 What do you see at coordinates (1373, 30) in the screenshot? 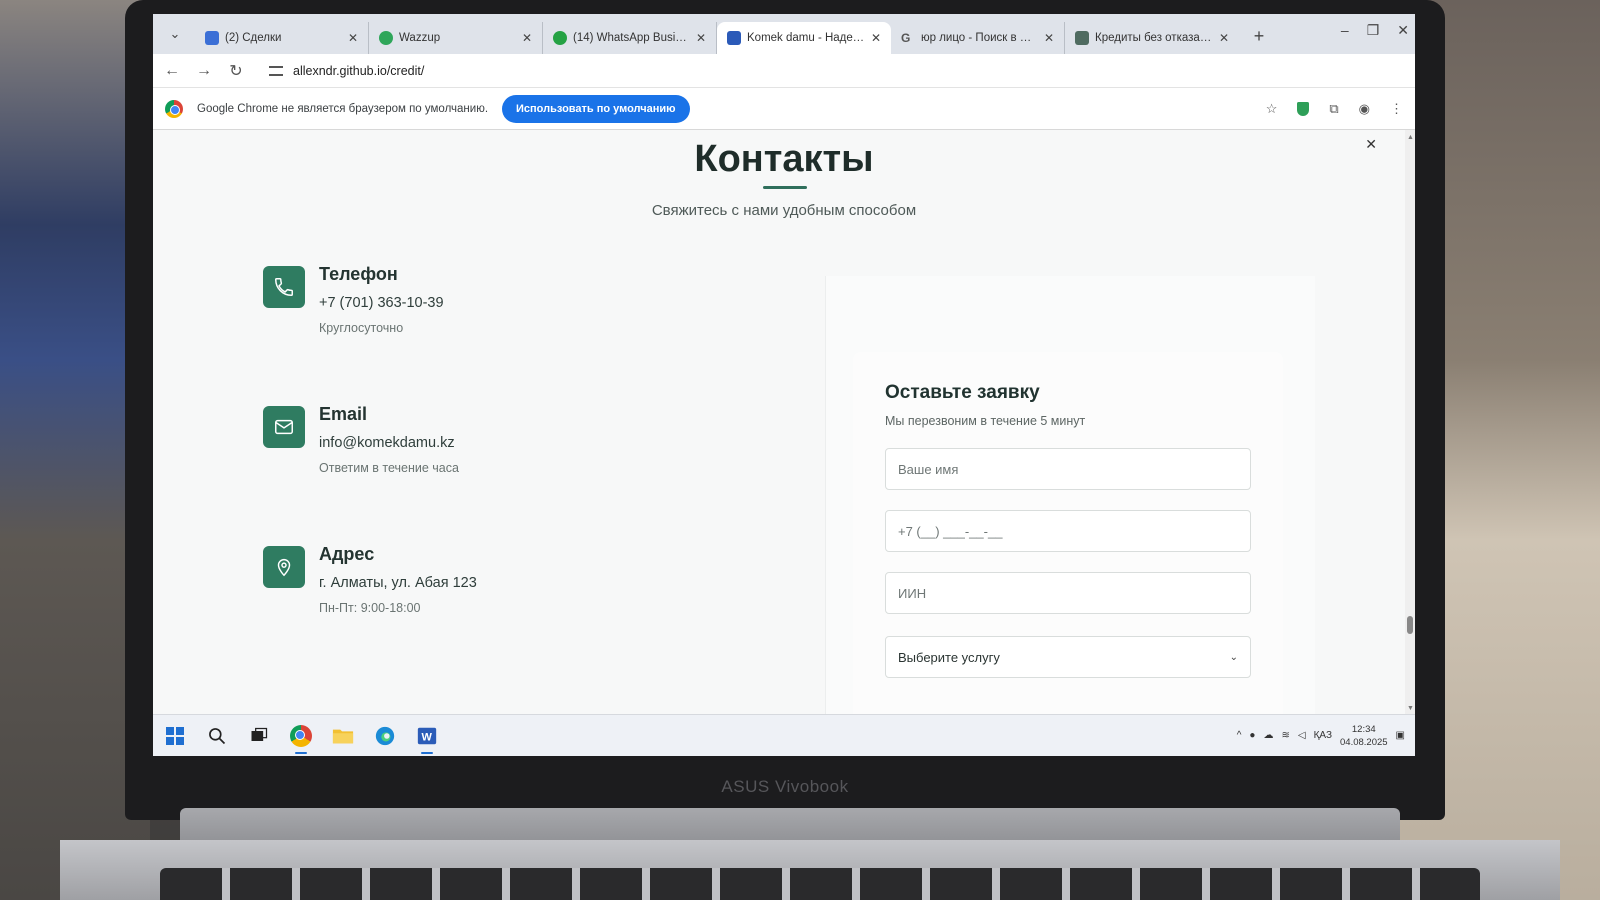
I see `restore-icon: ❐` at bounding box center [1373, 30].